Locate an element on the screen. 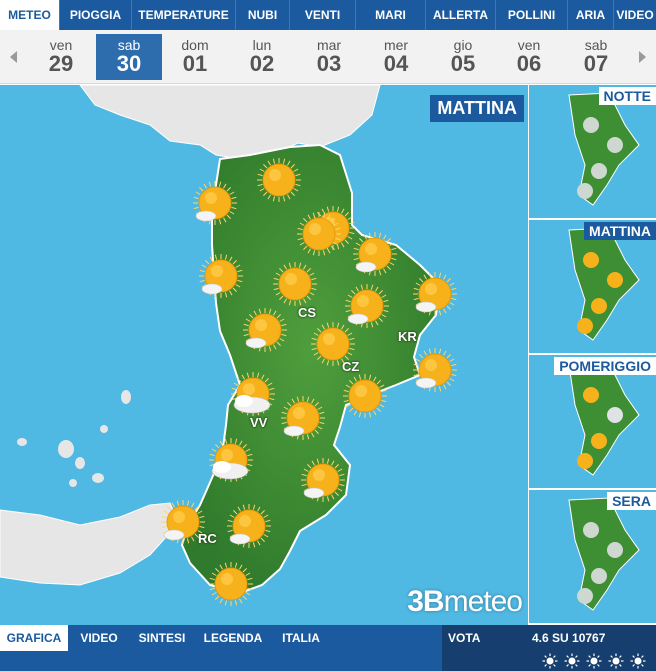  day-item: ven 06 is located at coordinates (529, 57).